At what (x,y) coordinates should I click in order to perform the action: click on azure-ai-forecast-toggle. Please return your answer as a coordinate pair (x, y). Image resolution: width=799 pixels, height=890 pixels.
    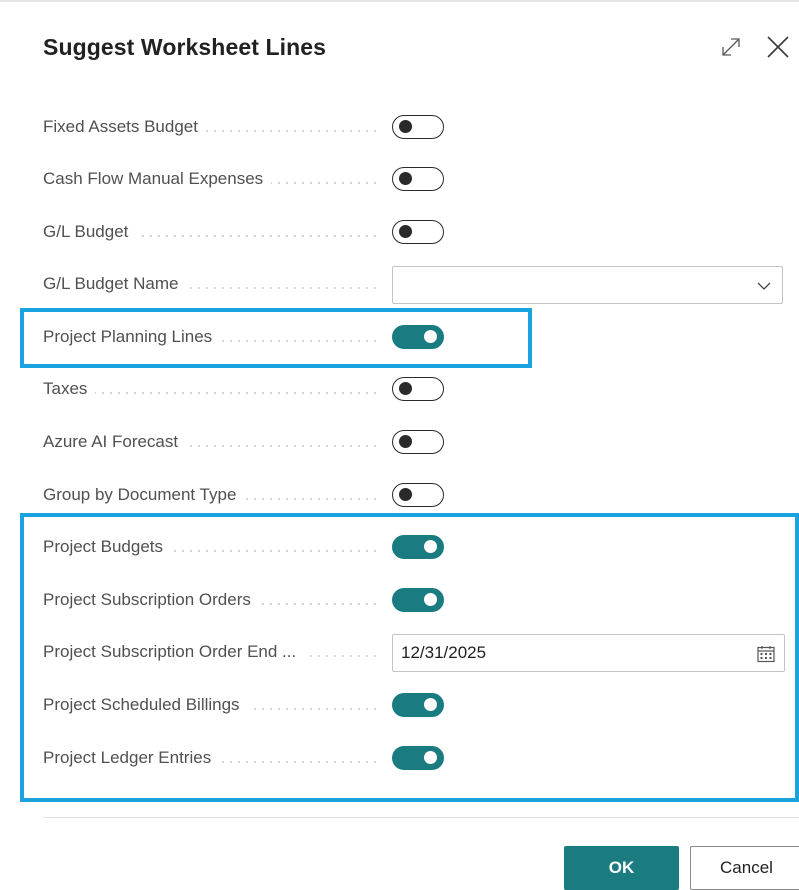
    Looking at the image, I should click on (418, 442).